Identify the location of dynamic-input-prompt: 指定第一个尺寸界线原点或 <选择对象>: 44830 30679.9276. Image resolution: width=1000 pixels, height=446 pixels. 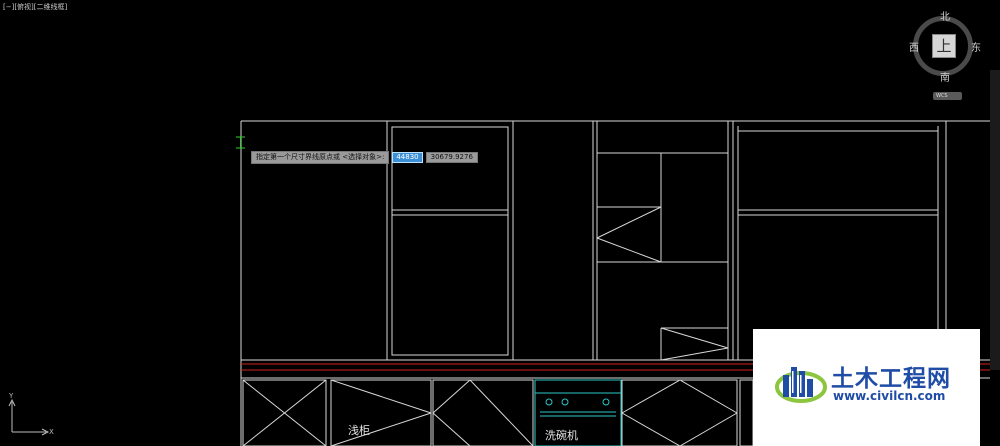
(364, 157).